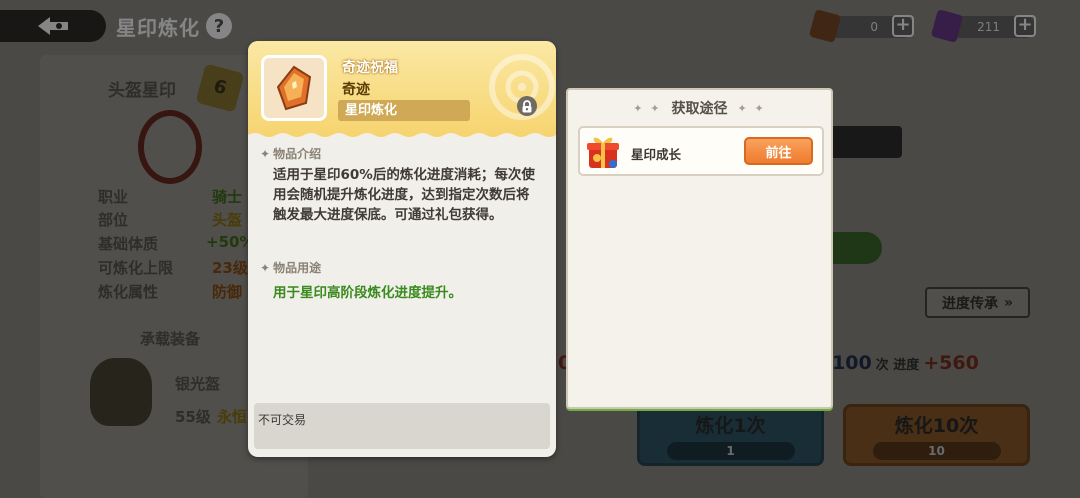 This screenshot has height=498, width=1080. I want to click on source-title-row: ✦ ✦ 获取途径 ✦ ✦, so click(699, 108).